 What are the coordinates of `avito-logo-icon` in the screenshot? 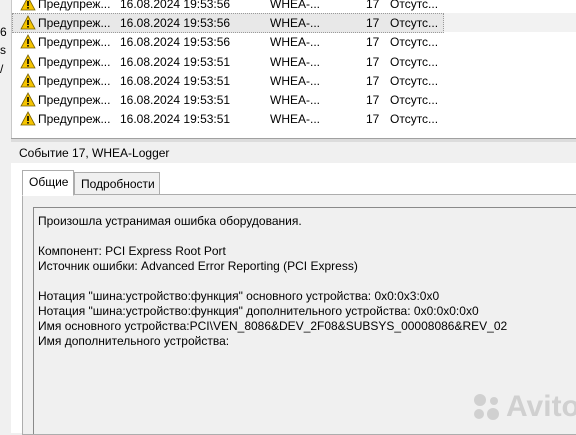 It's located at (486, 407).